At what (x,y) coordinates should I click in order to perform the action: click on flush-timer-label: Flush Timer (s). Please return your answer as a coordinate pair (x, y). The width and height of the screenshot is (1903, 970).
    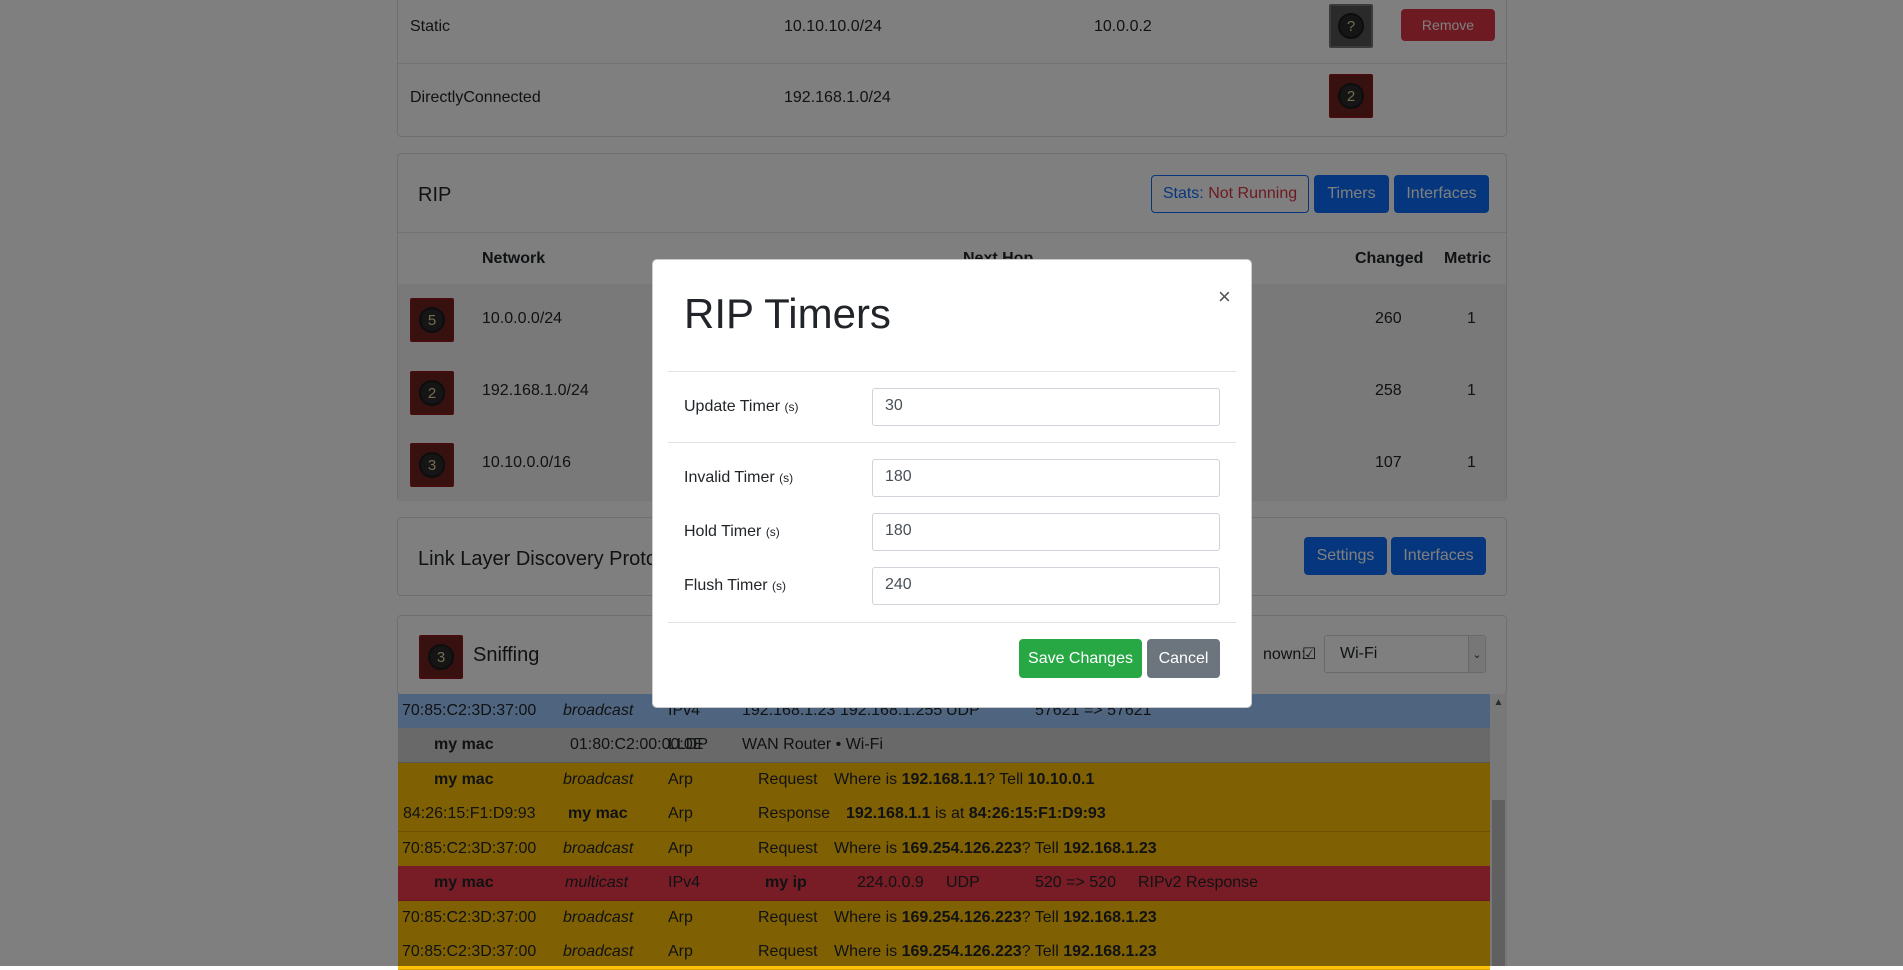
    Looking at the image, I should click on (735, 586).